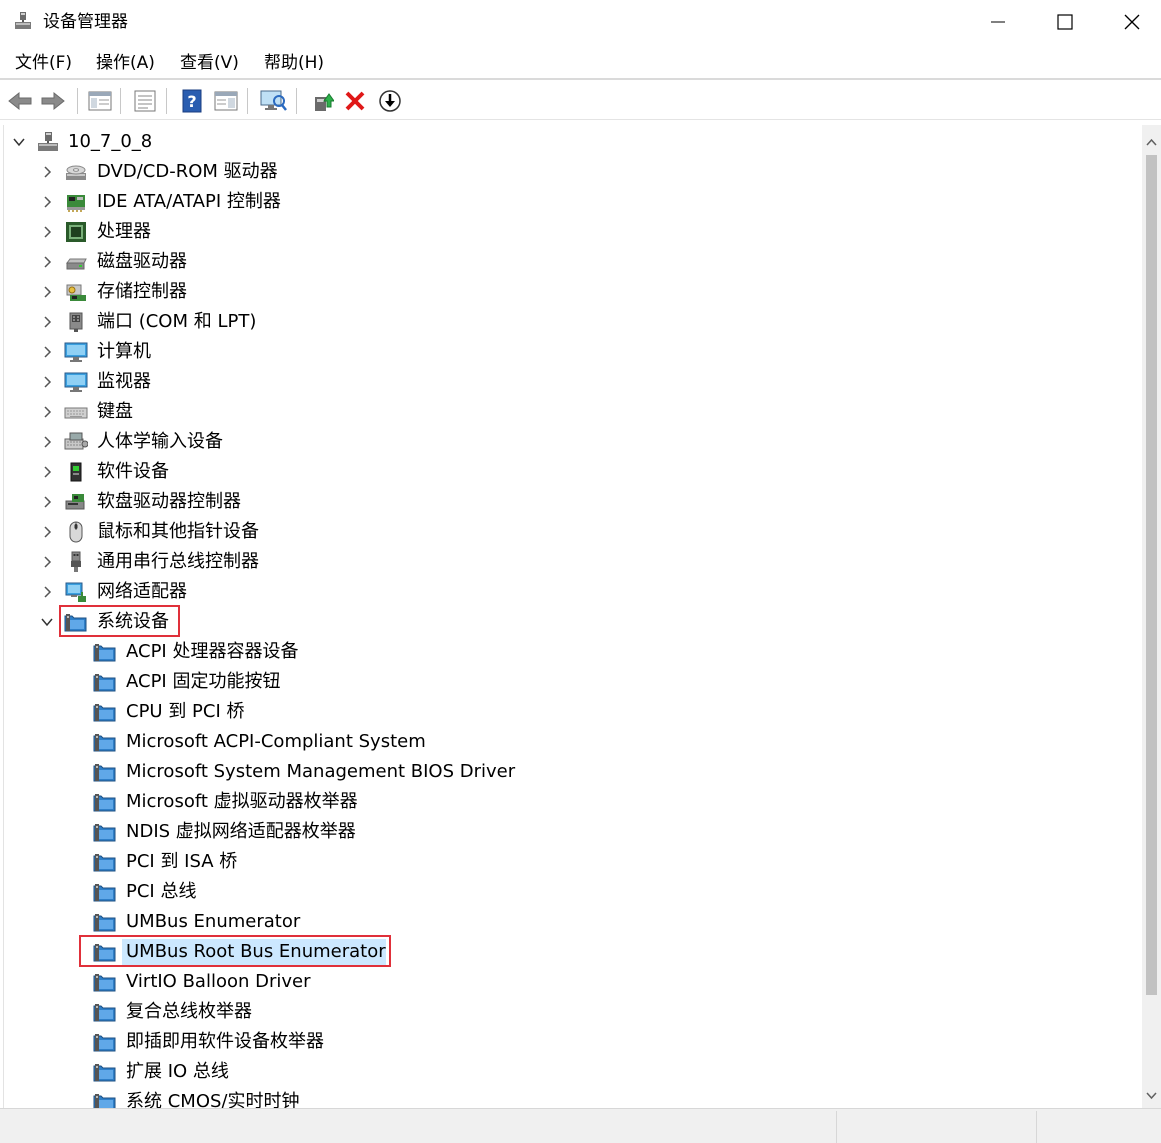  I want to click on view-button, so click(226, 101).